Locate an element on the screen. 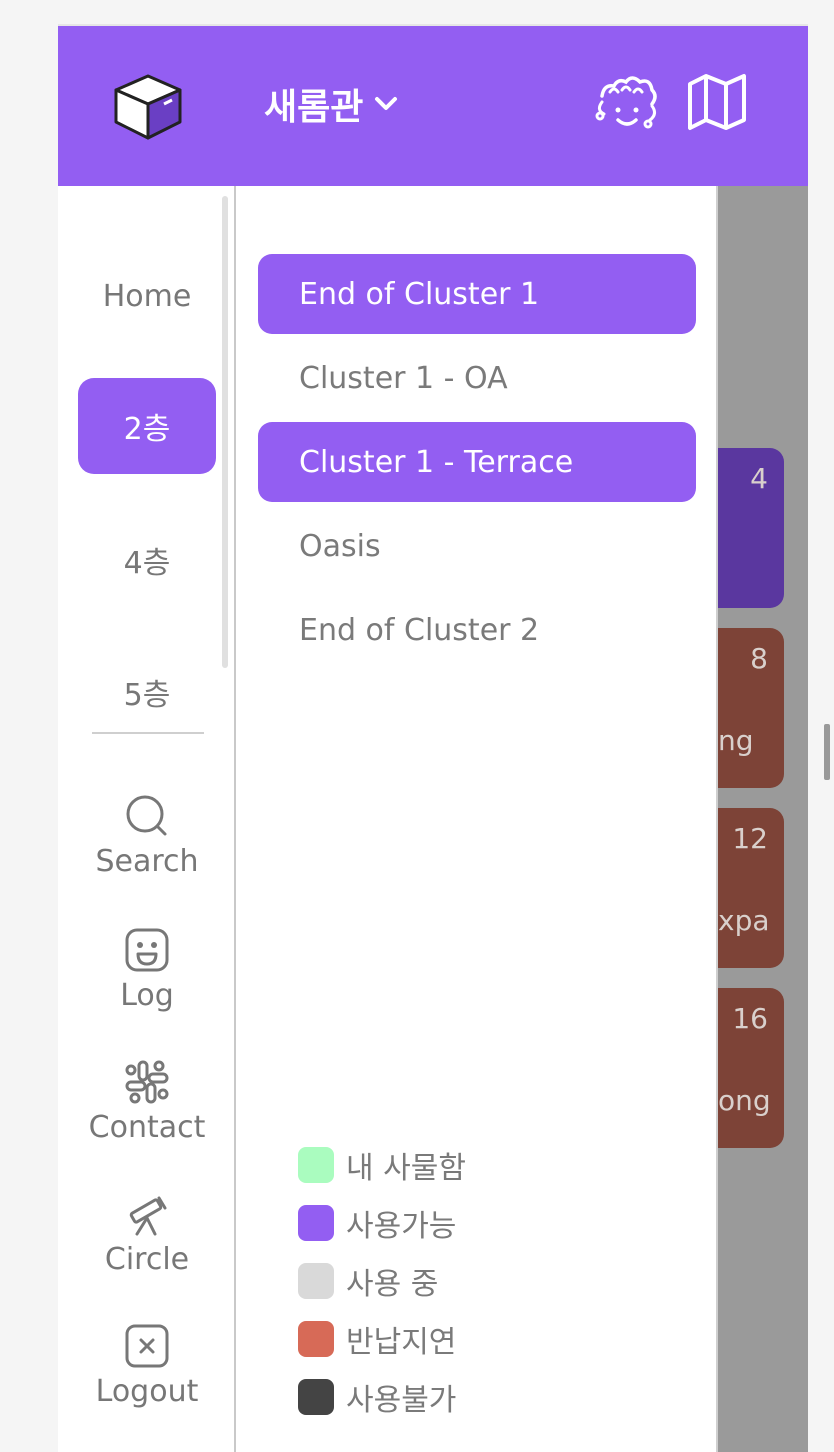  locker-number: 12 is located at coordinates (750, 838).